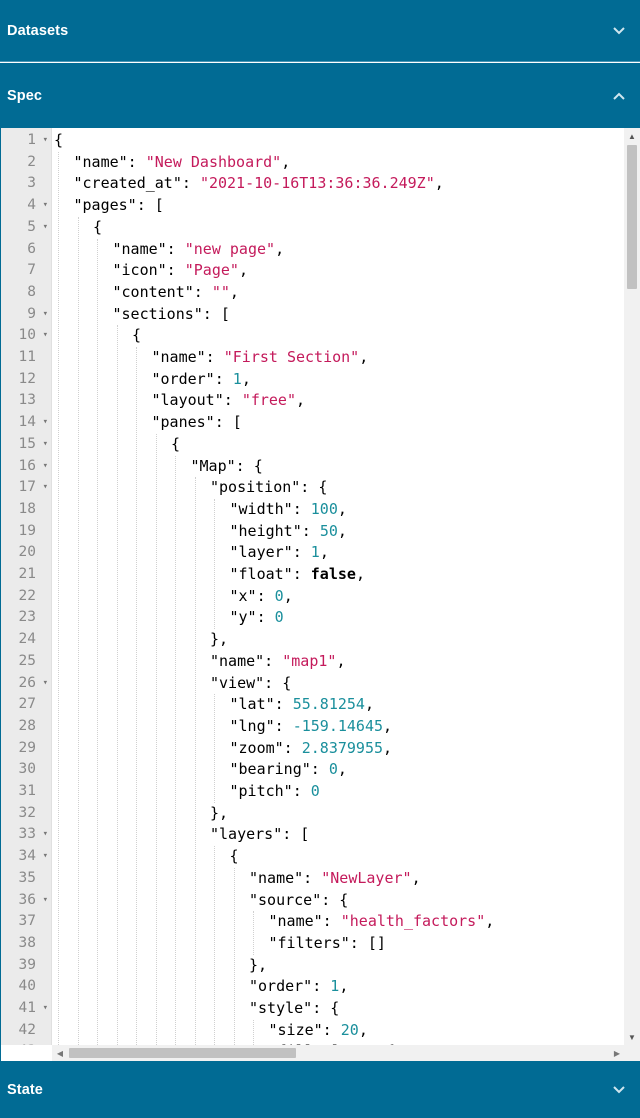  What do you see at coordinates (318, 1031) in the screenshot?
I see `code-line: "size": 20,` at bounding box center [318, 1031].